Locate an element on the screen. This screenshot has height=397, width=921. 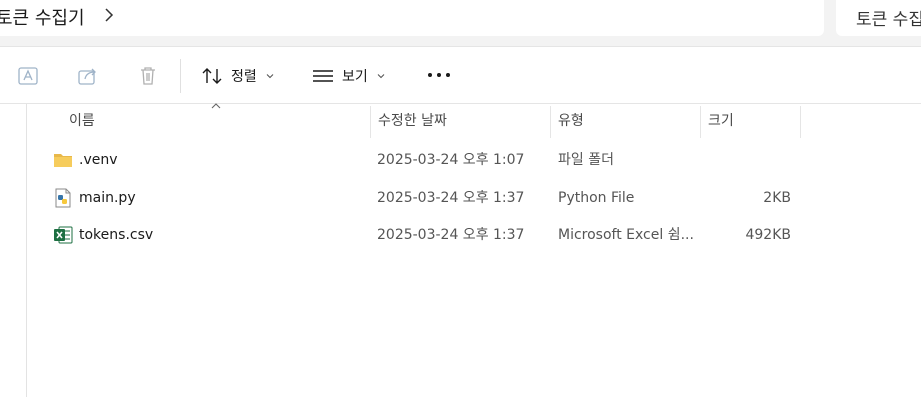
file-type: 파일 폴더 is located at coordinates (586, 160).